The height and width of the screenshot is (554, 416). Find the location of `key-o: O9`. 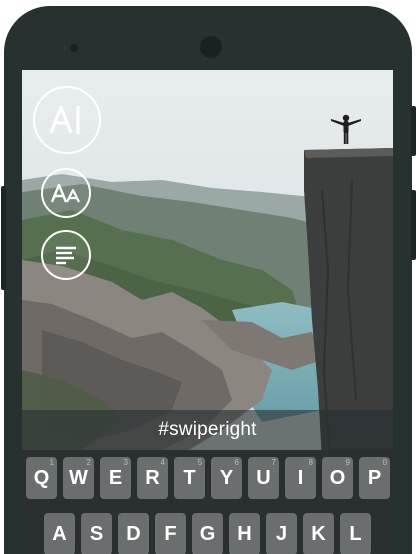

key-o: O9 is located at coordinates (337, 478).